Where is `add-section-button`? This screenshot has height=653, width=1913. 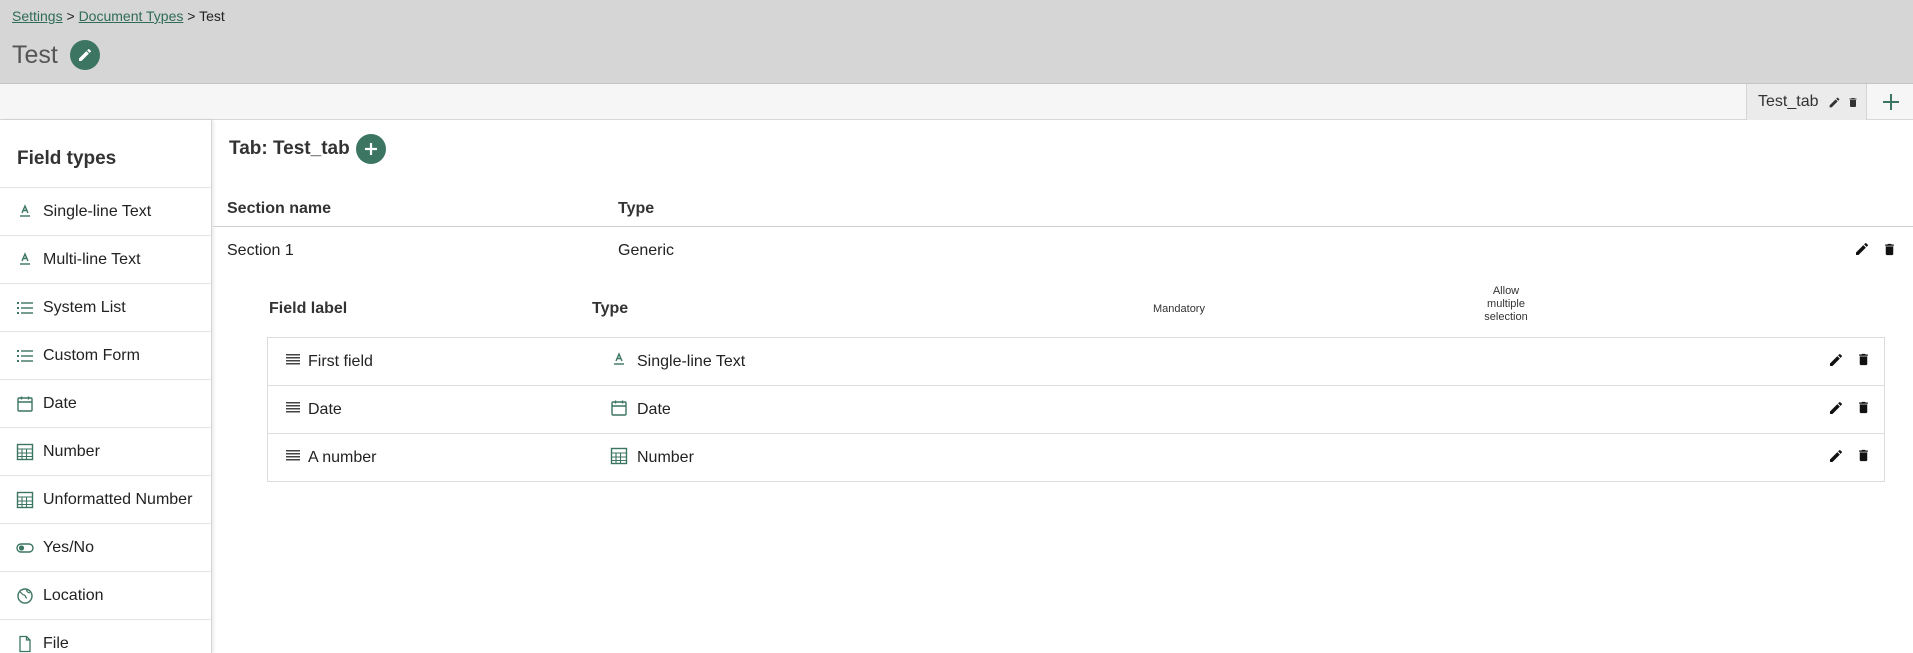
add-section-button is located at coordinates (370, 149).